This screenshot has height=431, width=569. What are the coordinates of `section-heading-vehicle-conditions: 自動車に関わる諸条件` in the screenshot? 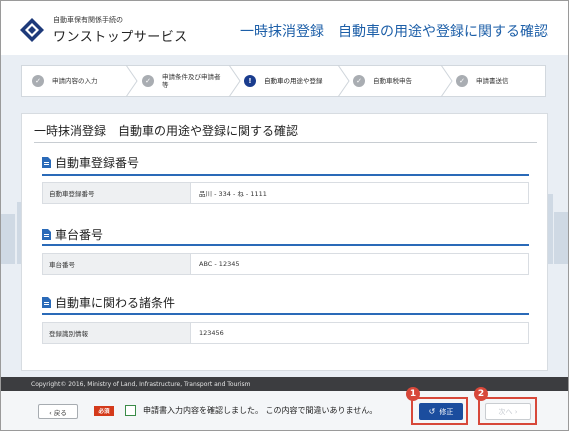 It's located at (108, 302).